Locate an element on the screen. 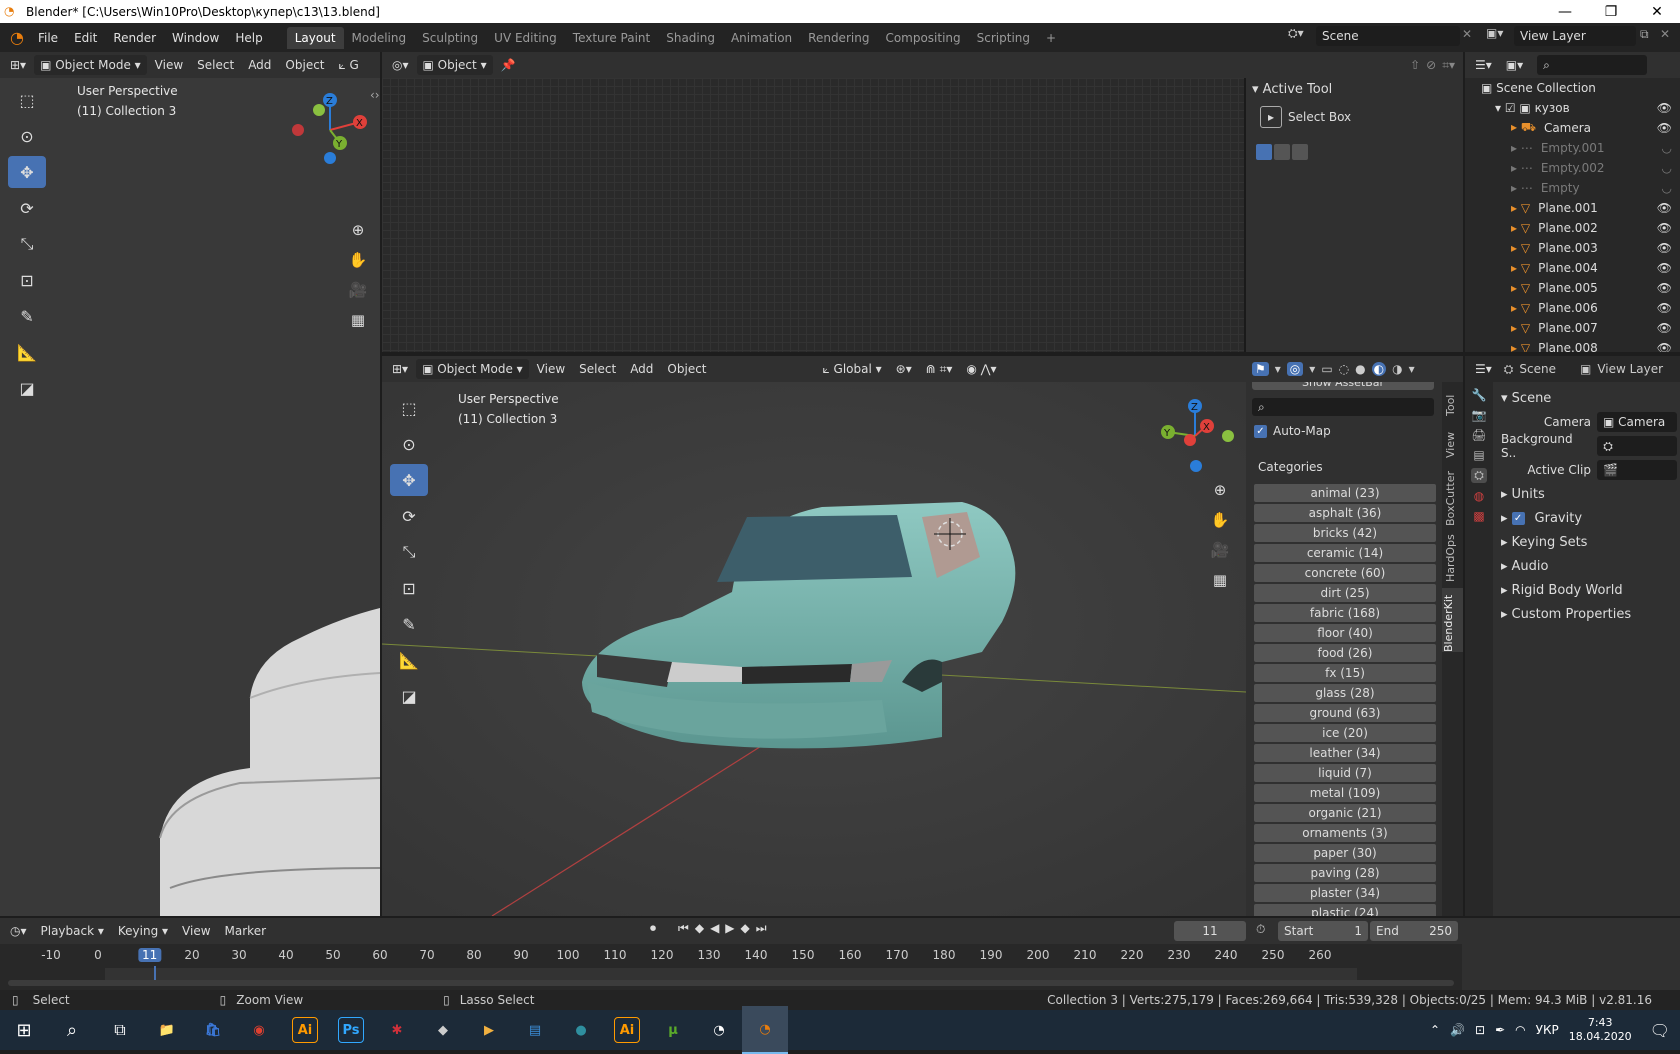  tab-uv-editing: UV Editing is located at coordinates (525, 38).